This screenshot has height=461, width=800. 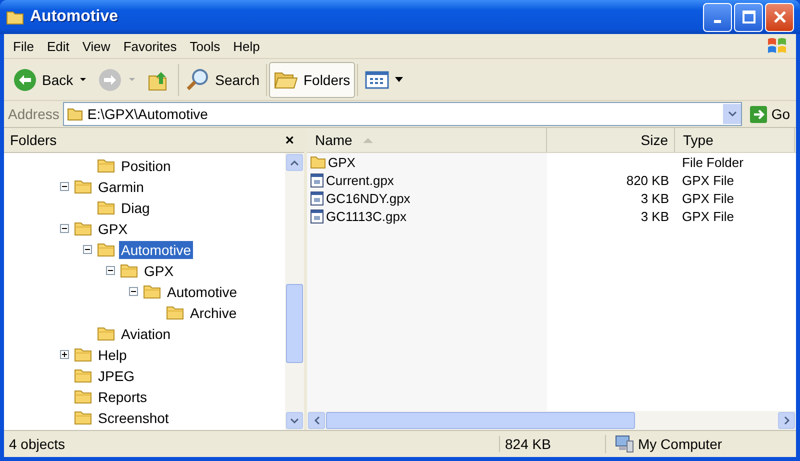 I want to click on scroll-left-button, so click(x=316, y=420).